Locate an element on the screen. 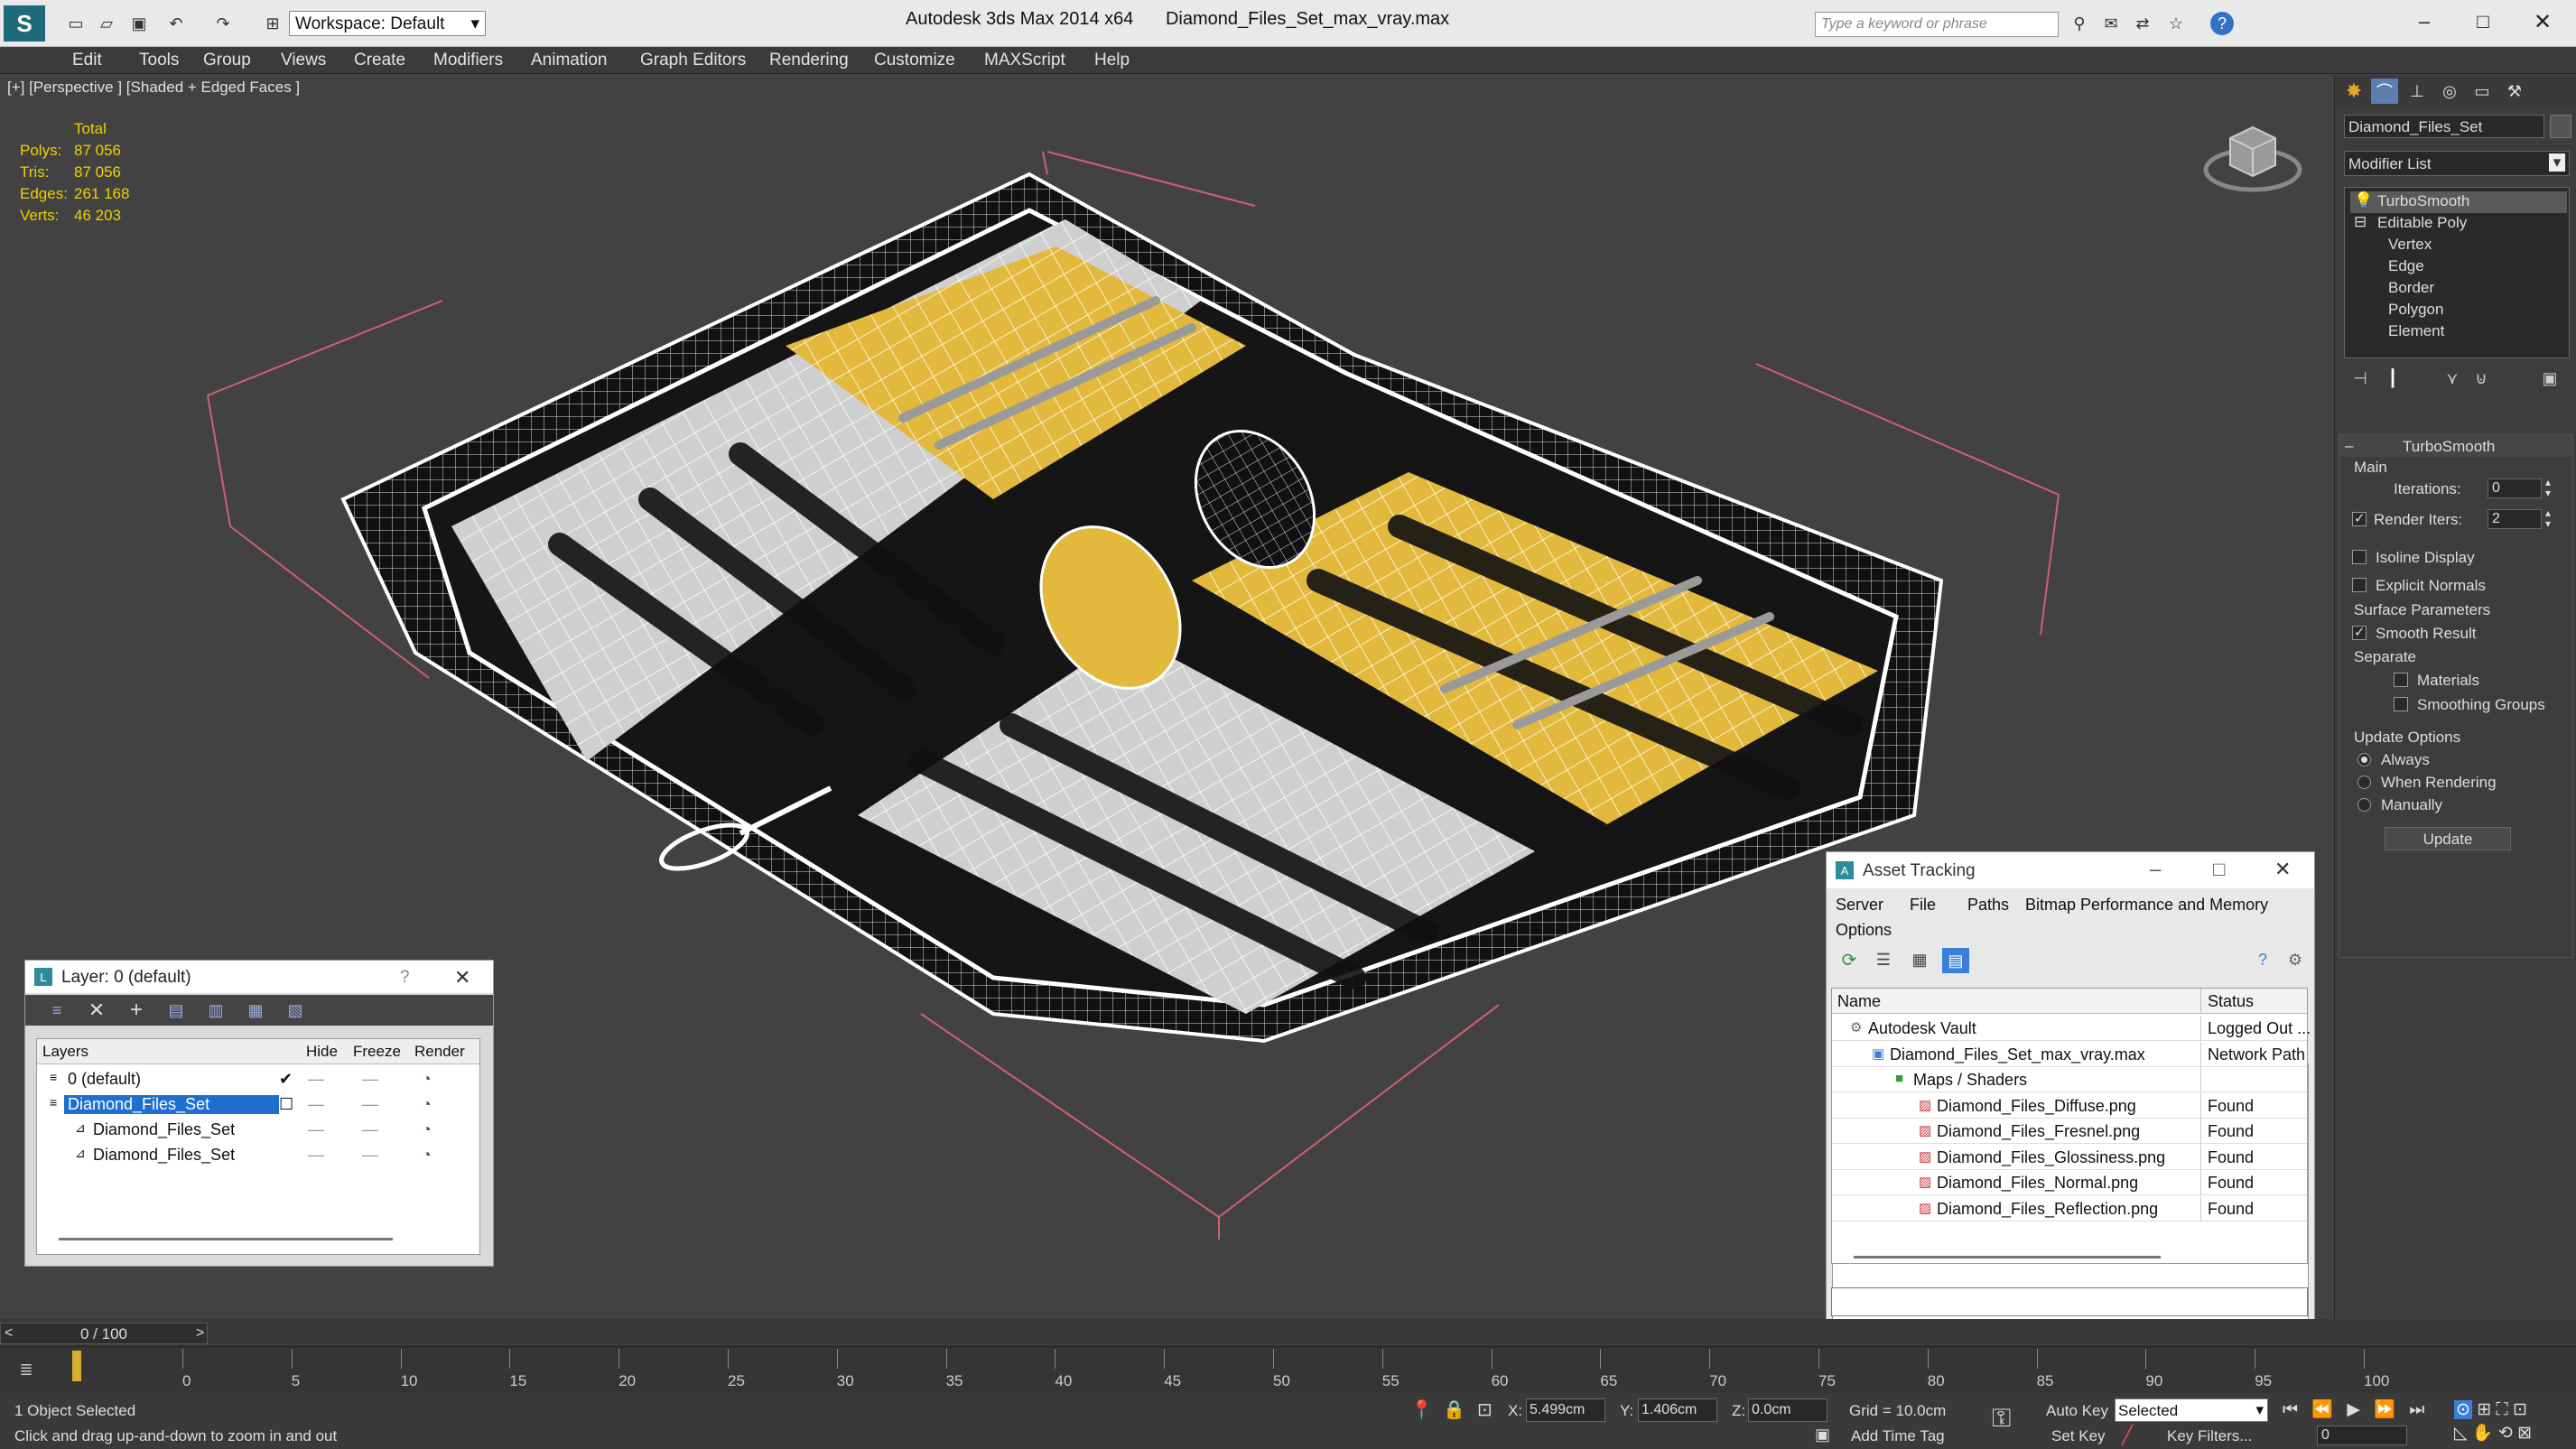  stack-bulb-icon: ⊟ is located at coordinates (2360, 222).